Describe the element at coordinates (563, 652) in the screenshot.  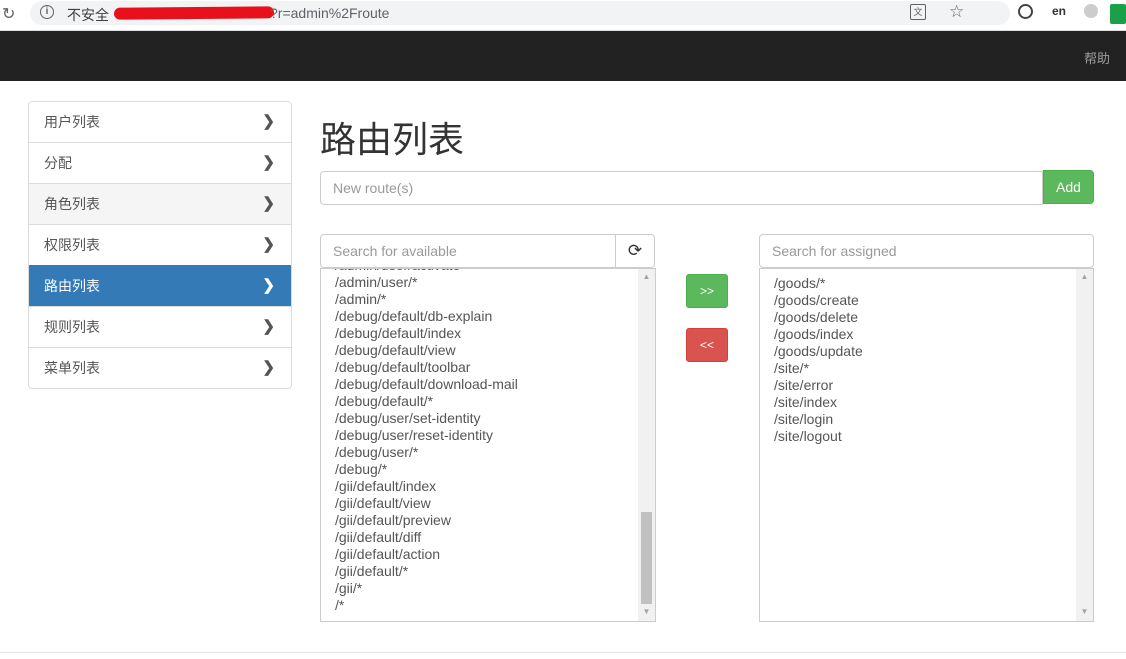
I see `footer-divider` at that location.